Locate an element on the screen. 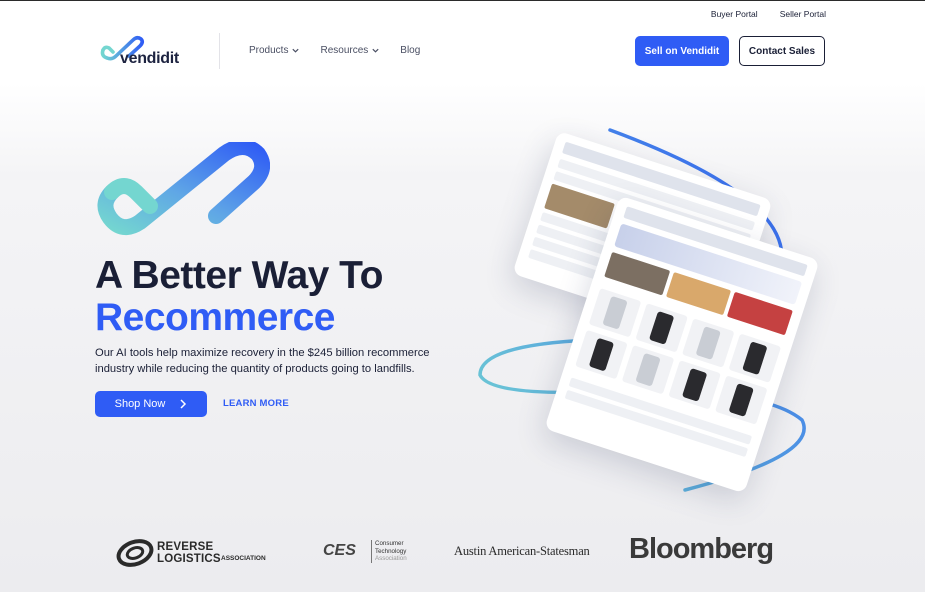 This screenshot has height=592, width=925. austin-american-statesman-logo: Austin American-Statesman is located at coordinates (522, 551).